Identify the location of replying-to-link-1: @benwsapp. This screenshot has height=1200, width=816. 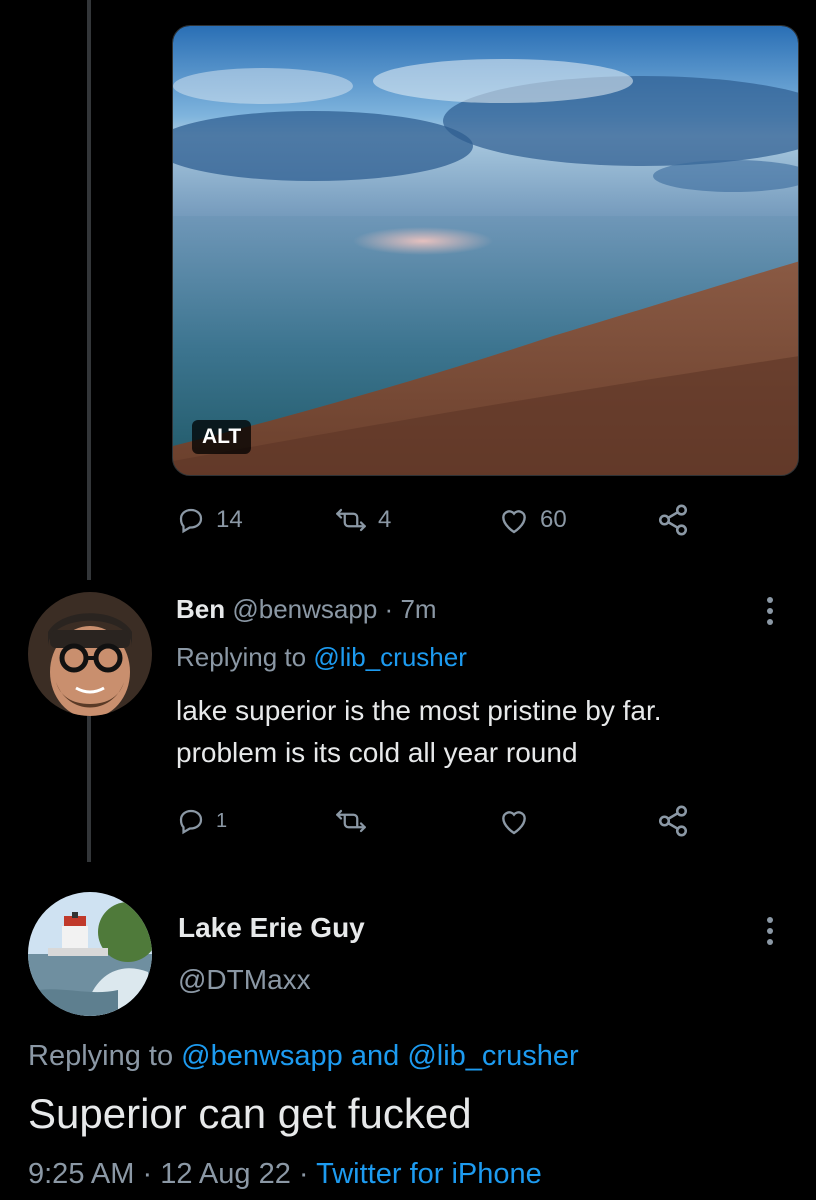
(262, 1056).